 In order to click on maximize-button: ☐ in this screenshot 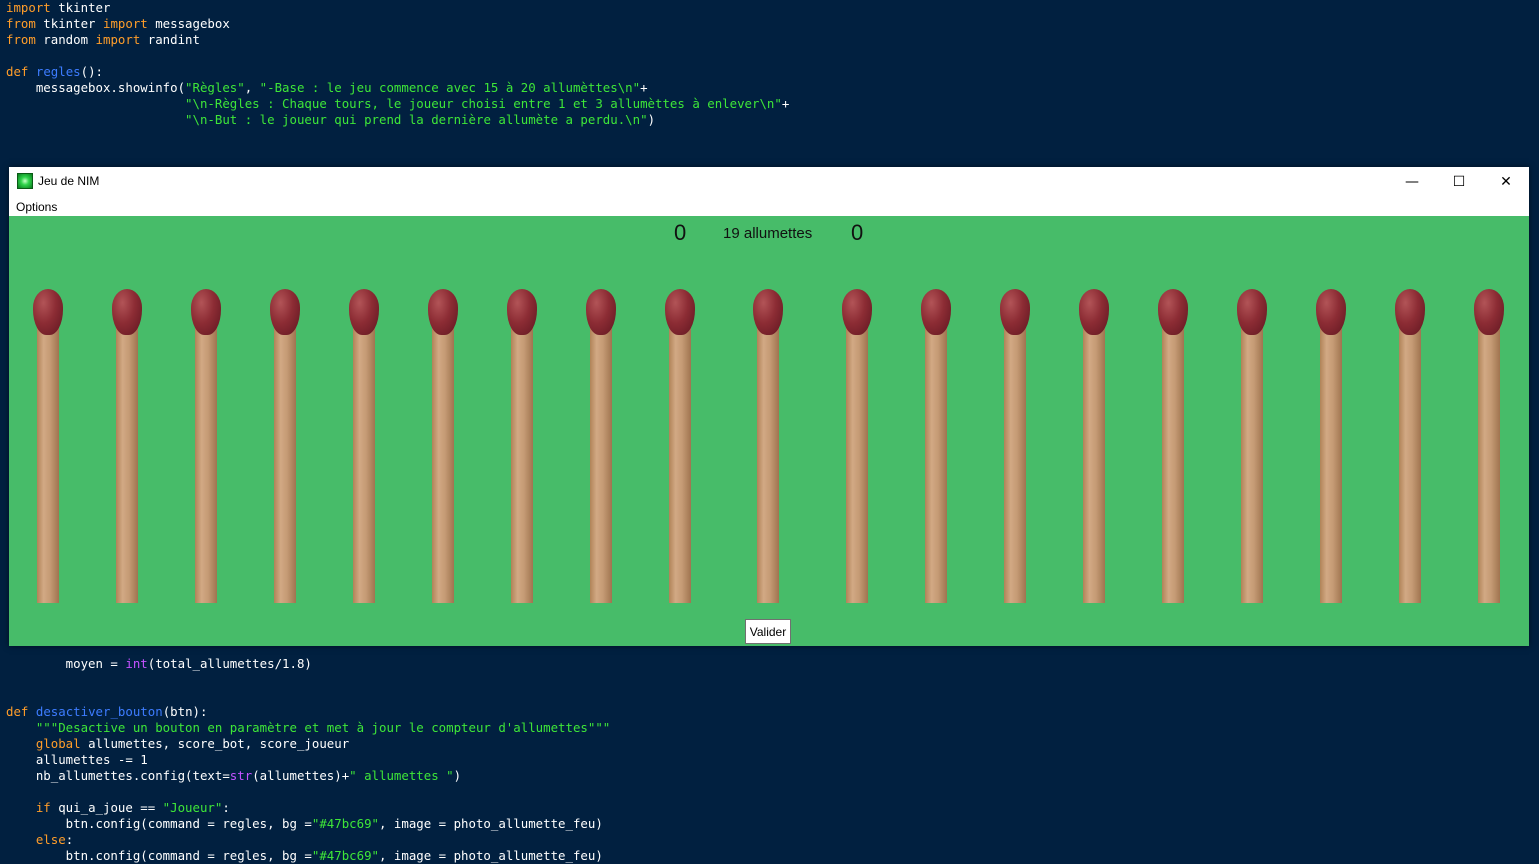, I will do `click(1459, 182)`.